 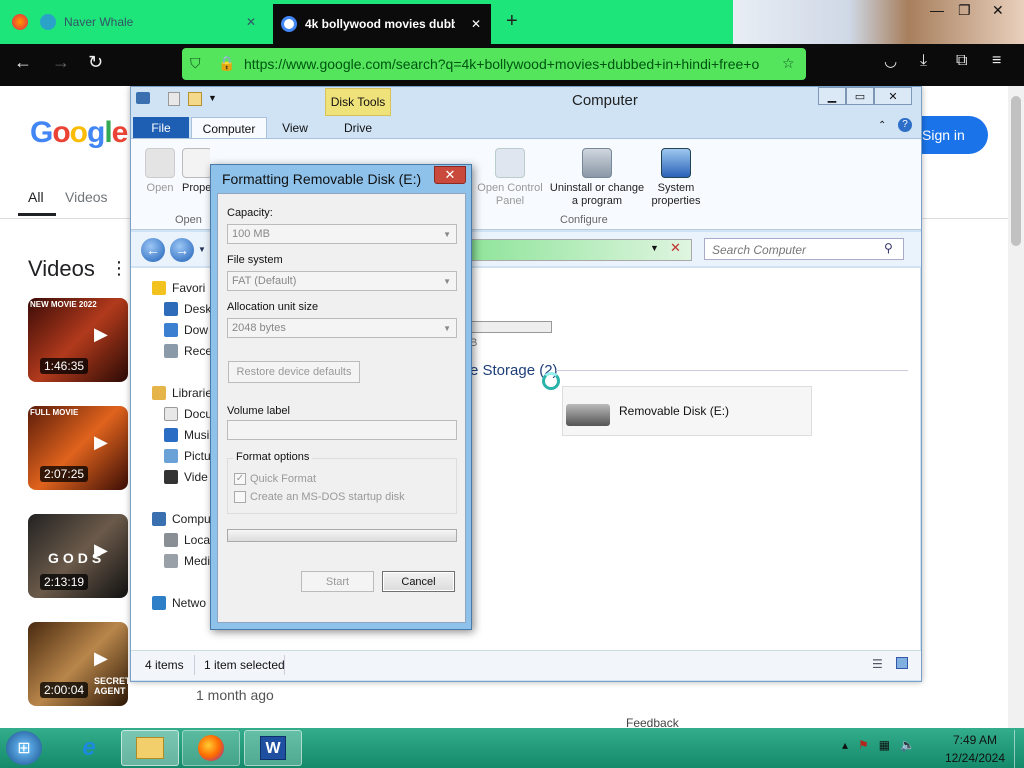 I want to click on nav-videos: Vide, so click(x=188, y=477).